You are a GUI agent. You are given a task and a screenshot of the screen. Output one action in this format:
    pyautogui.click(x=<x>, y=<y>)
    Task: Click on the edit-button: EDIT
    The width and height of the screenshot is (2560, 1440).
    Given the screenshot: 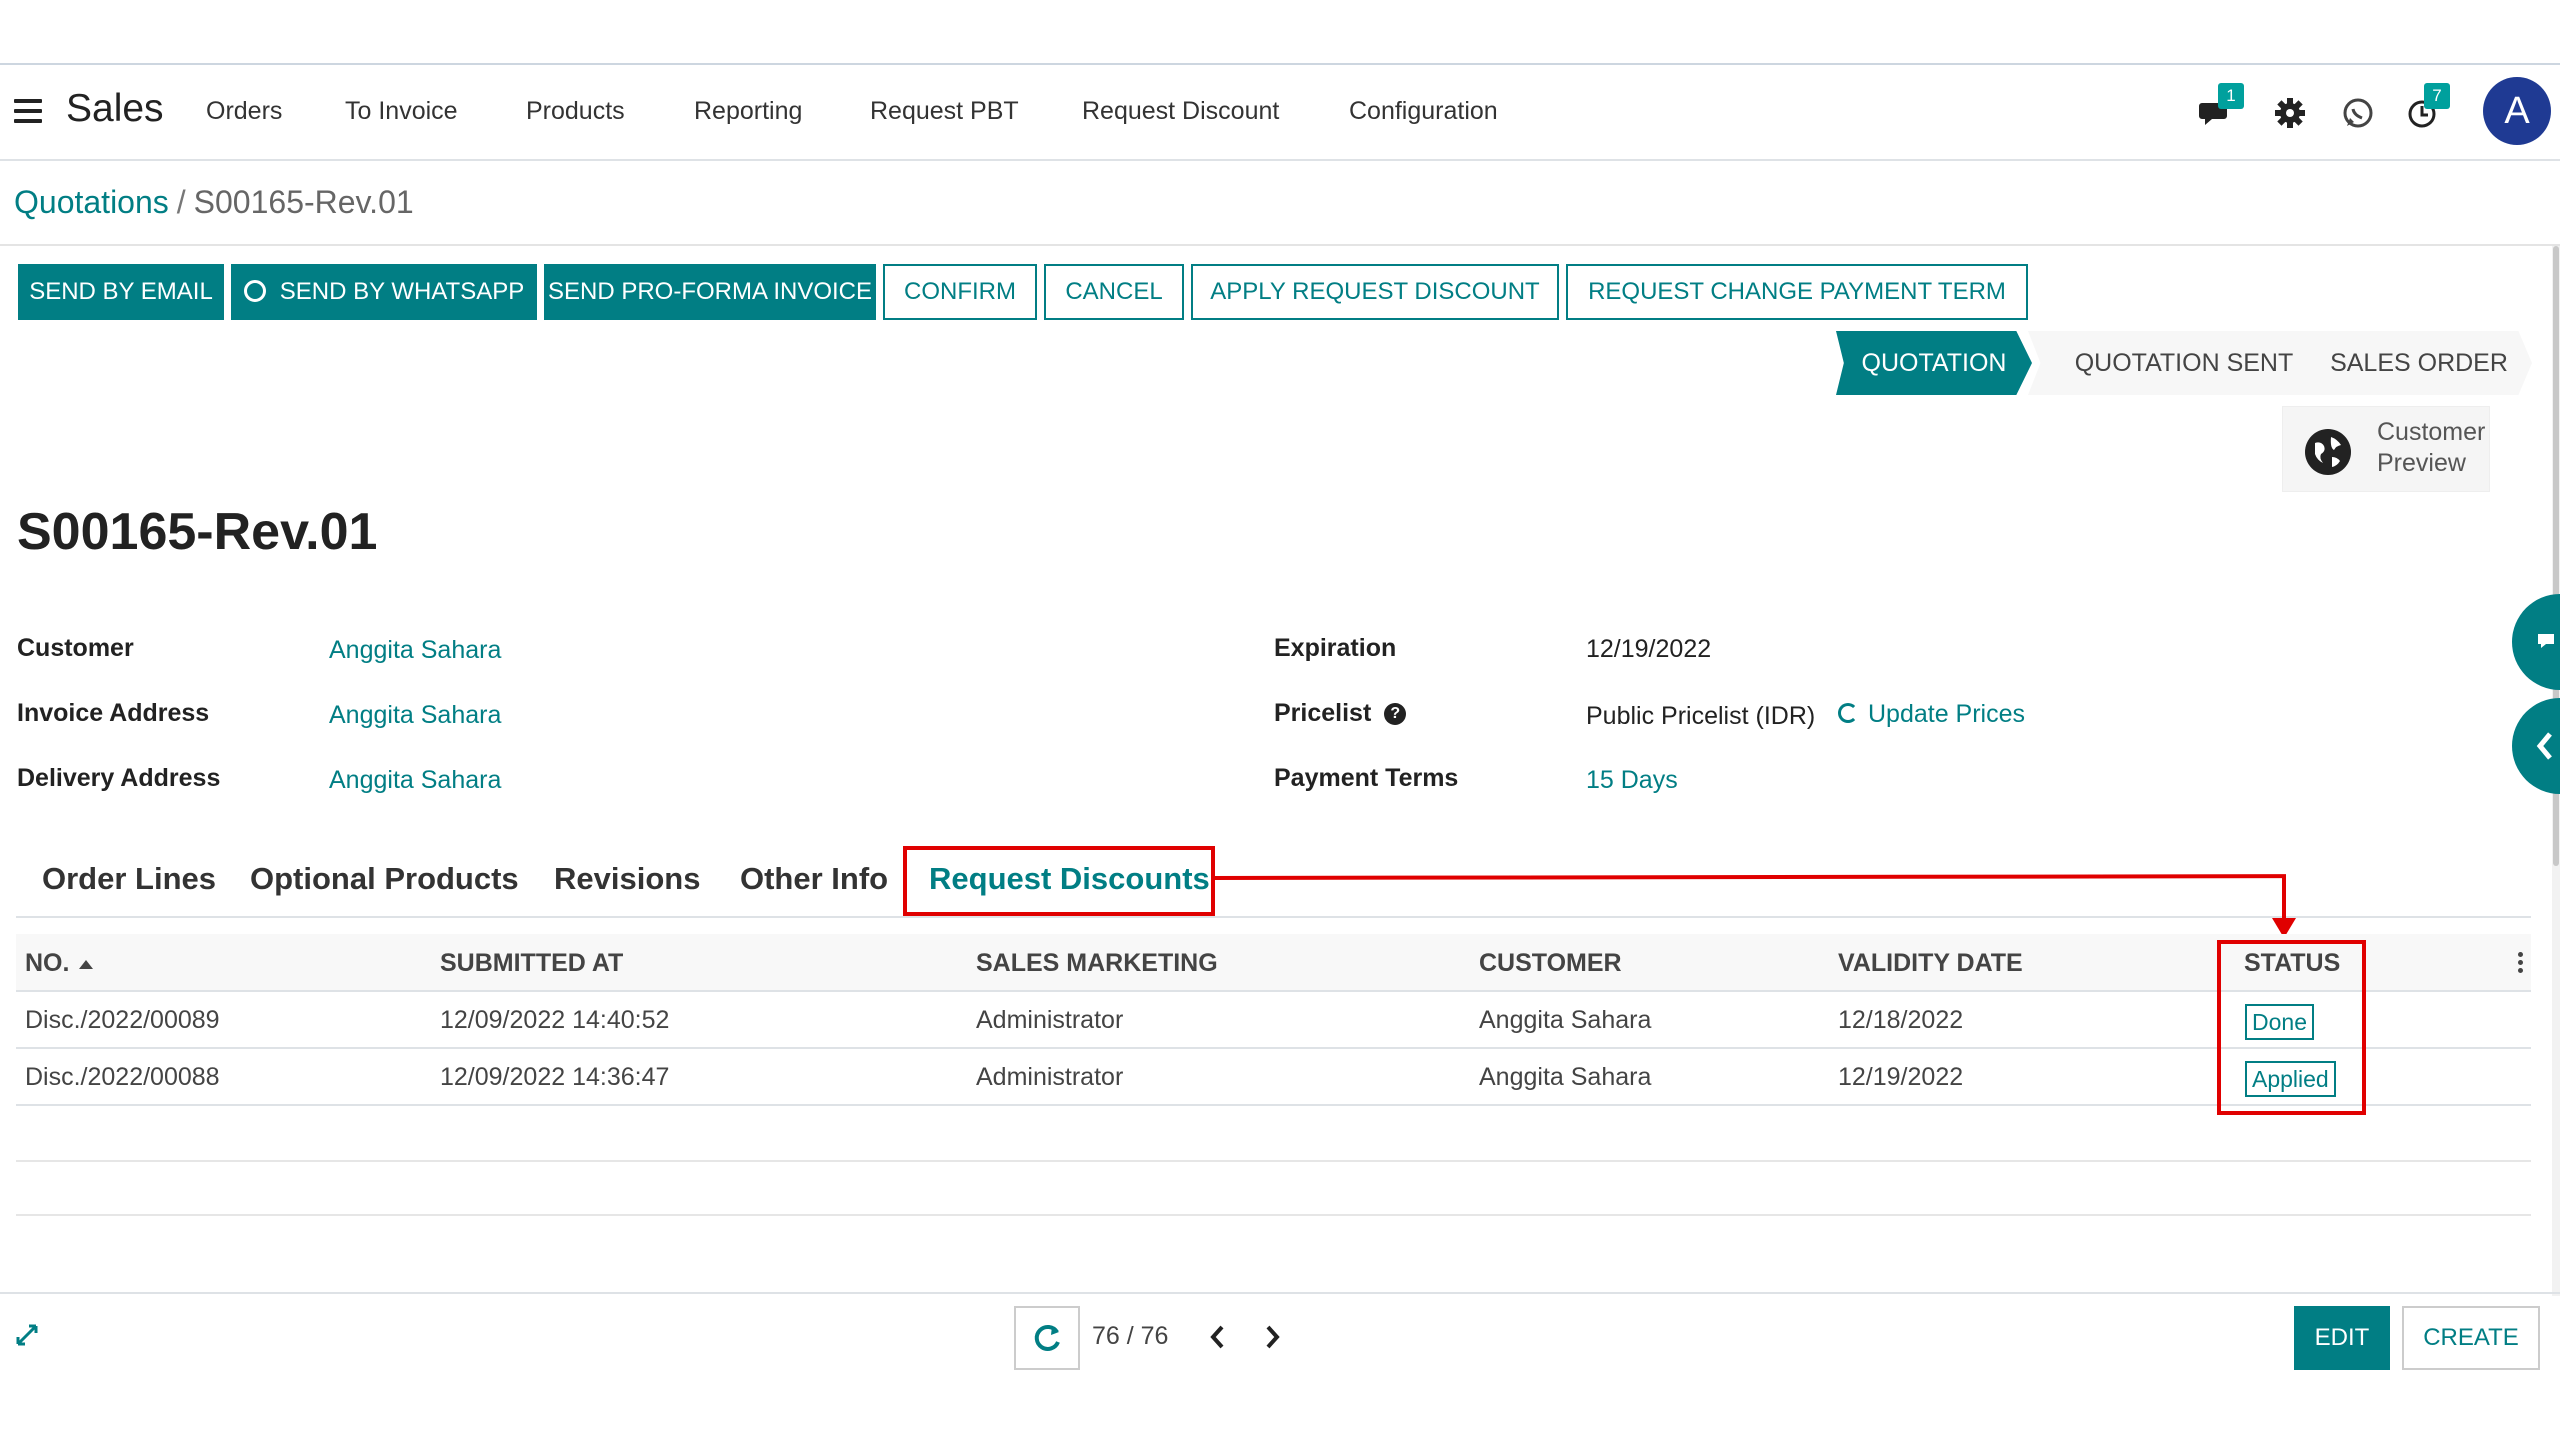 What is the action you would take?
    pyautogui.click(x=2342, y=1338)
    